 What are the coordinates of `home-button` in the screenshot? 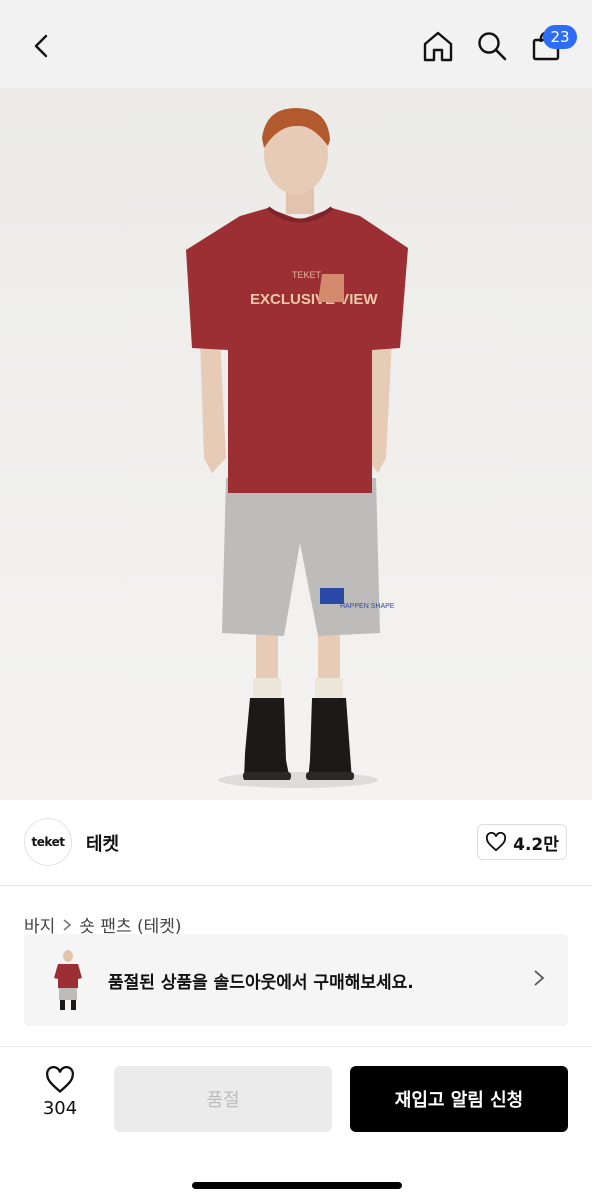 It's located at (438, 46).